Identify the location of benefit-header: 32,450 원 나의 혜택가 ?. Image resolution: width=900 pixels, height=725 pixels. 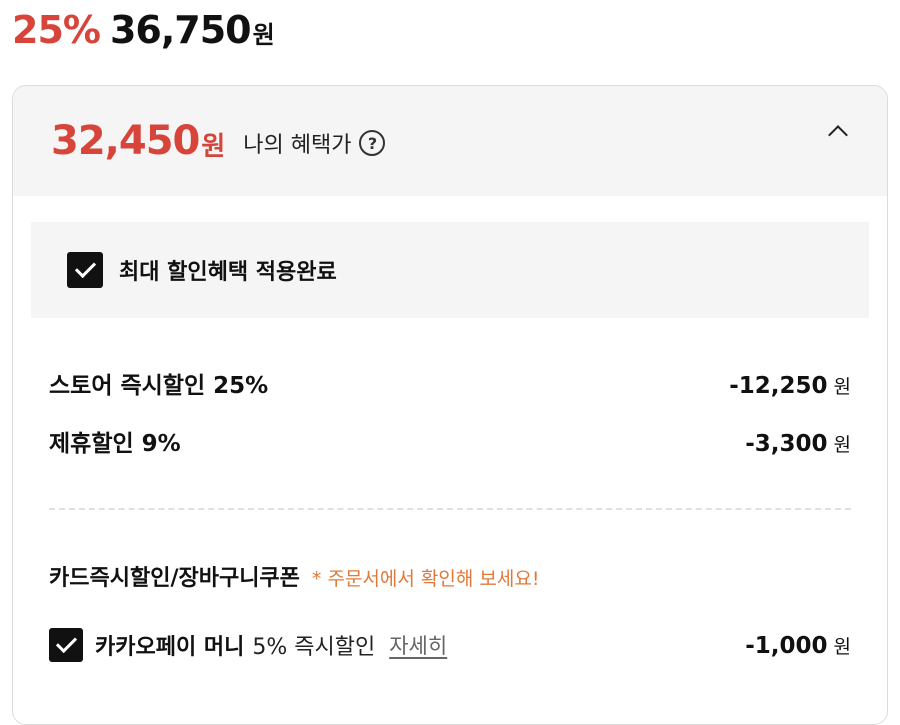
(450, 141).